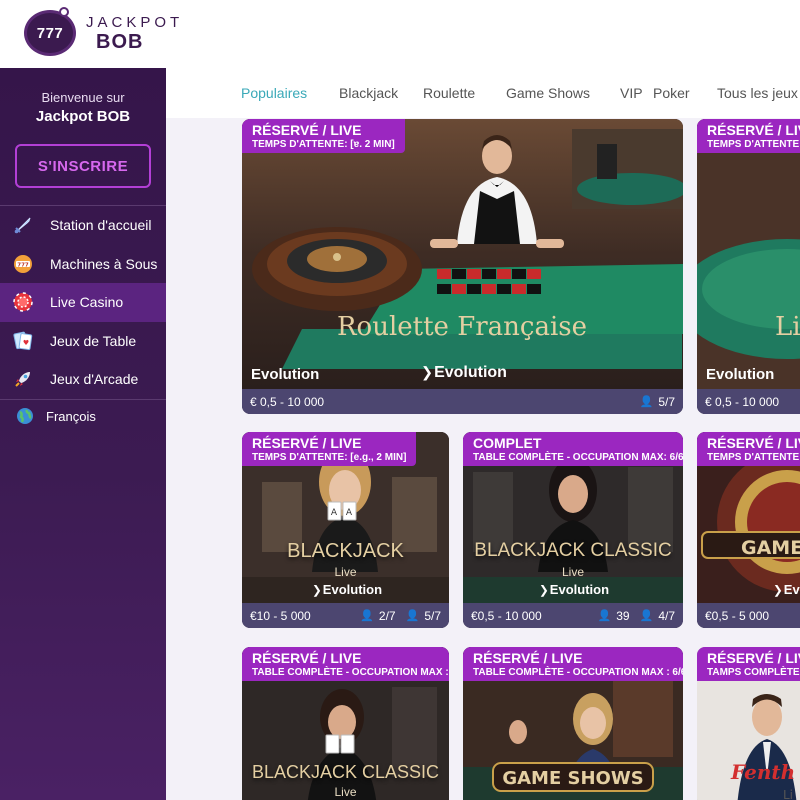  I want to click on card-title: BLACKJACK, so click(345, 551).